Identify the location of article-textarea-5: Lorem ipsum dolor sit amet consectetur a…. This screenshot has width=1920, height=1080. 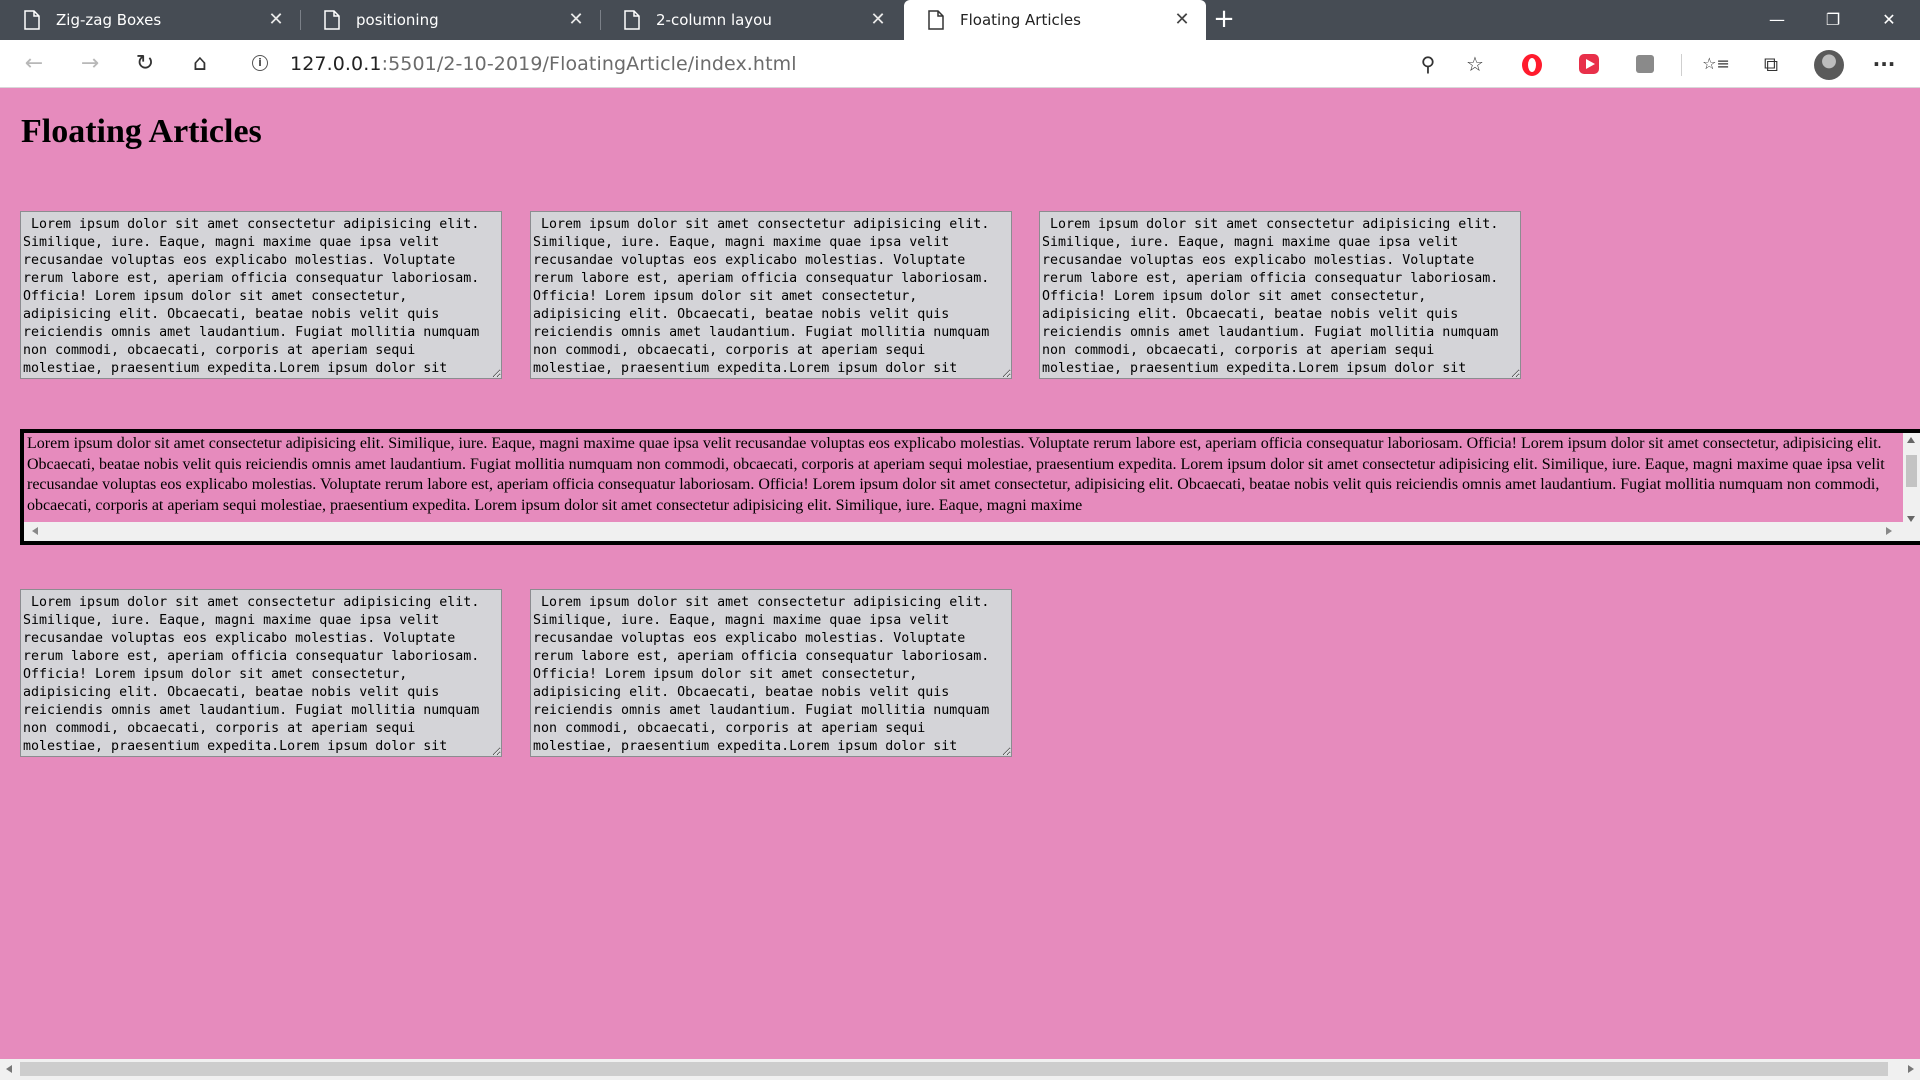
(771, 673).